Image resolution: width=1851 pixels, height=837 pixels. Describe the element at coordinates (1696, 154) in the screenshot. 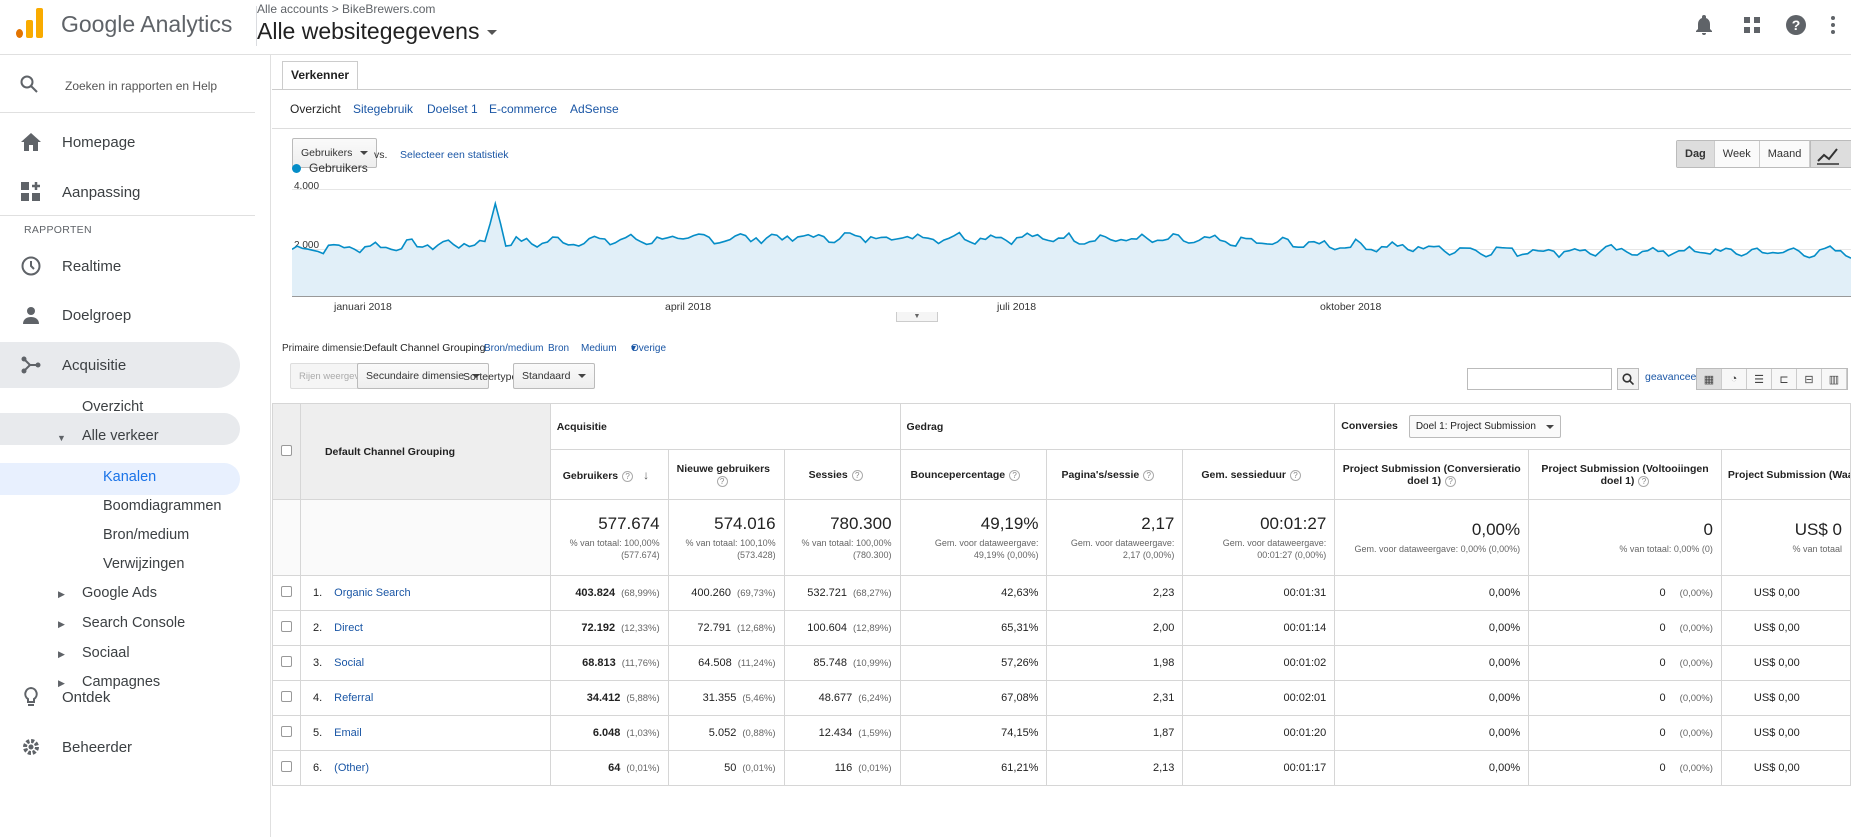

I see `period-day-button: Dag` at that location.